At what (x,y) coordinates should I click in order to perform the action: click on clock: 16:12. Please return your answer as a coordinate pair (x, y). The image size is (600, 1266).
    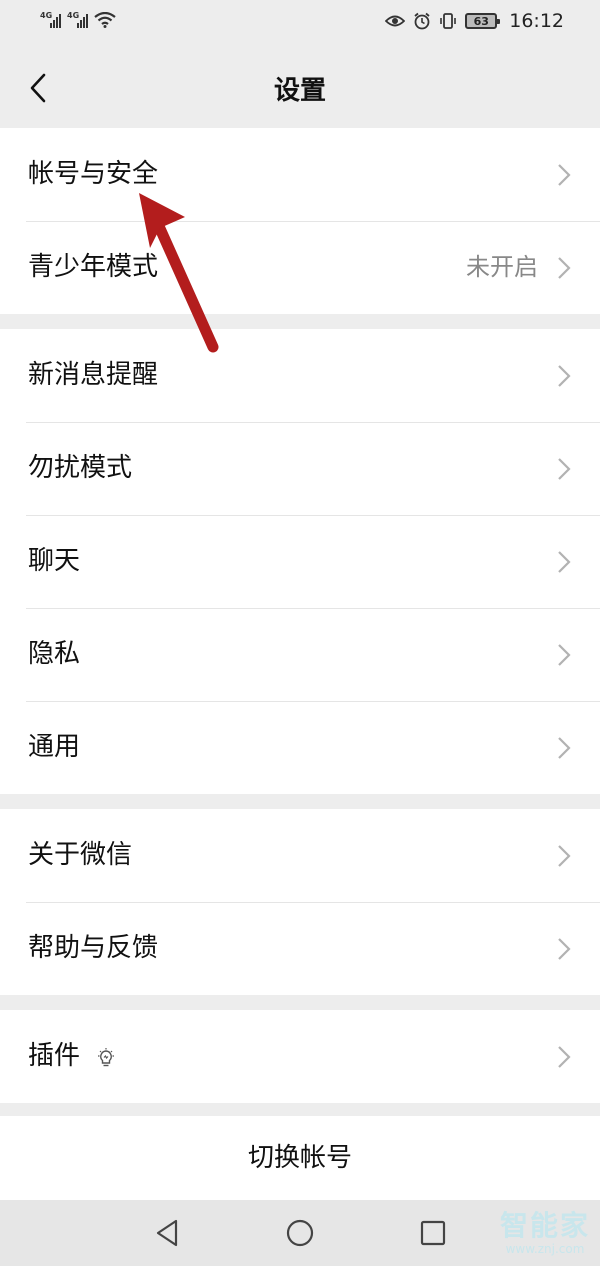
    Looking at the image, I should click on (536, 21).